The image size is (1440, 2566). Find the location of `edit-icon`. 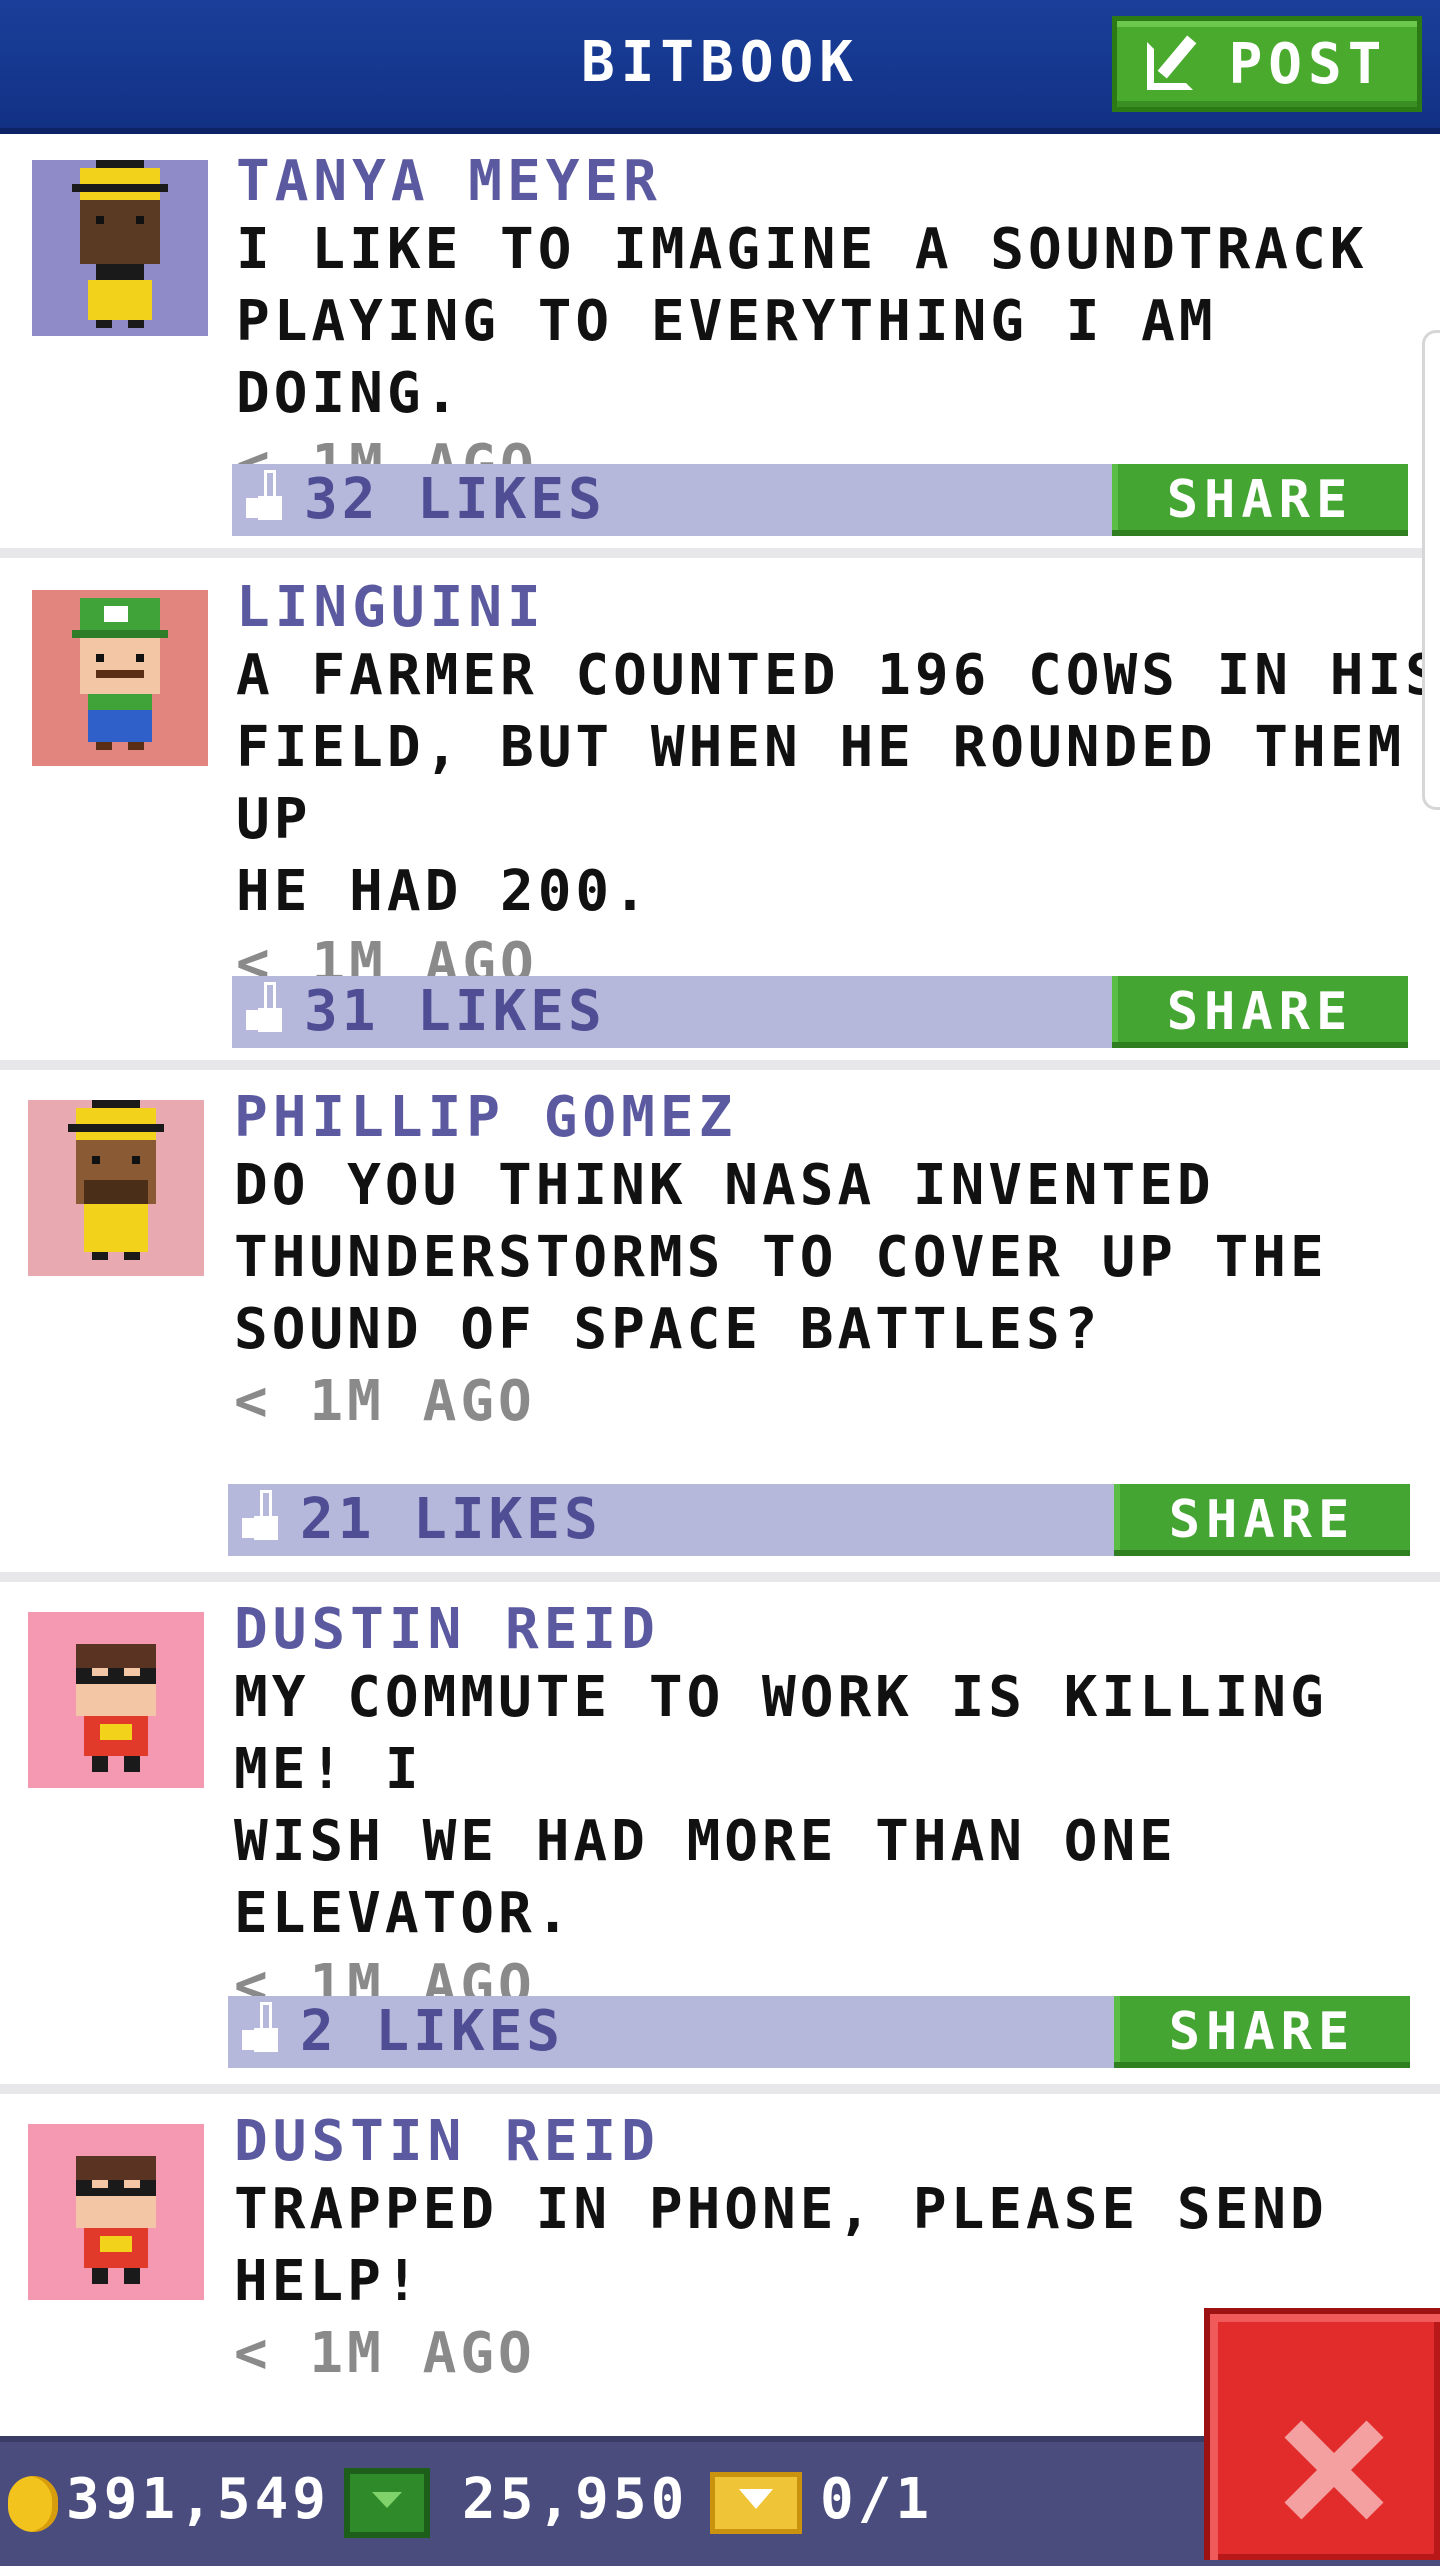

edit-icon is located at coordinates (1176, 64).